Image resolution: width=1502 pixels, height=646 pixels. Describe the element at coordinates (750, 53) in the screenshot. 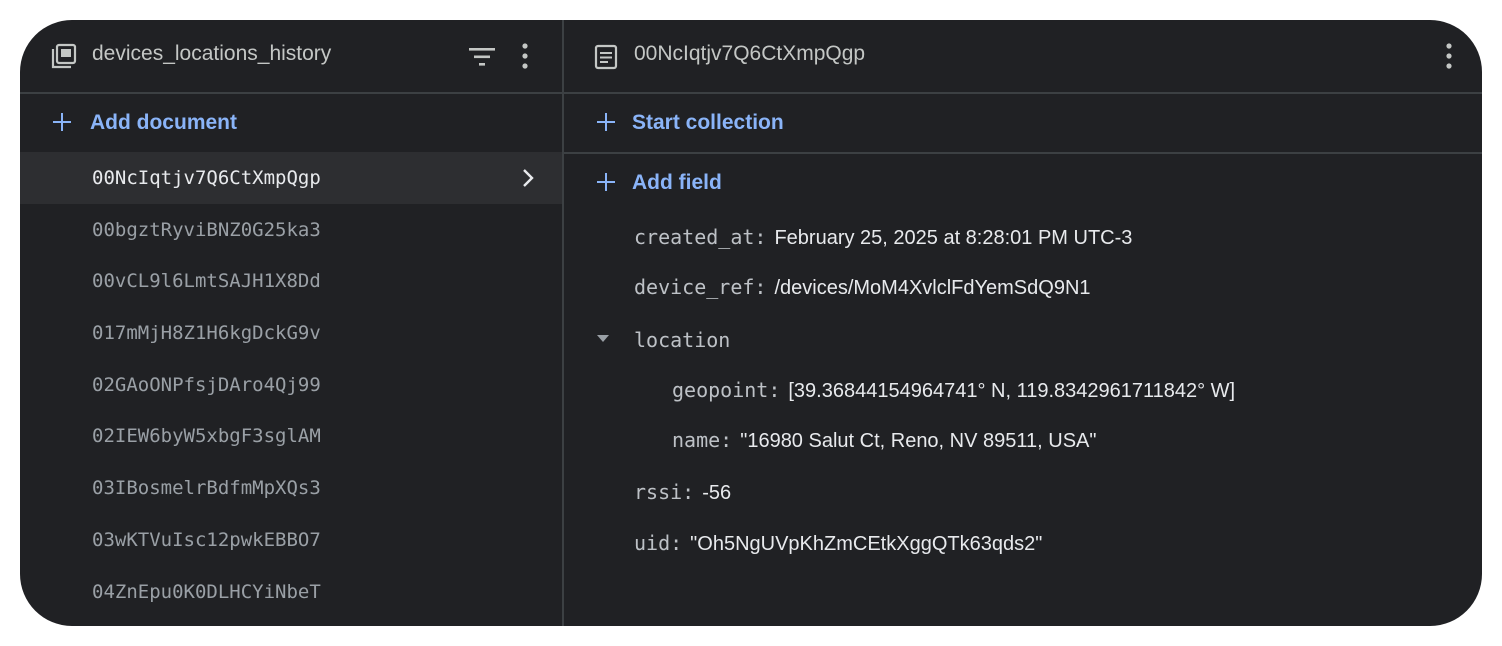

I see `document-title: 00NcIqtjv7Q6CtXmpQgp` at that location.